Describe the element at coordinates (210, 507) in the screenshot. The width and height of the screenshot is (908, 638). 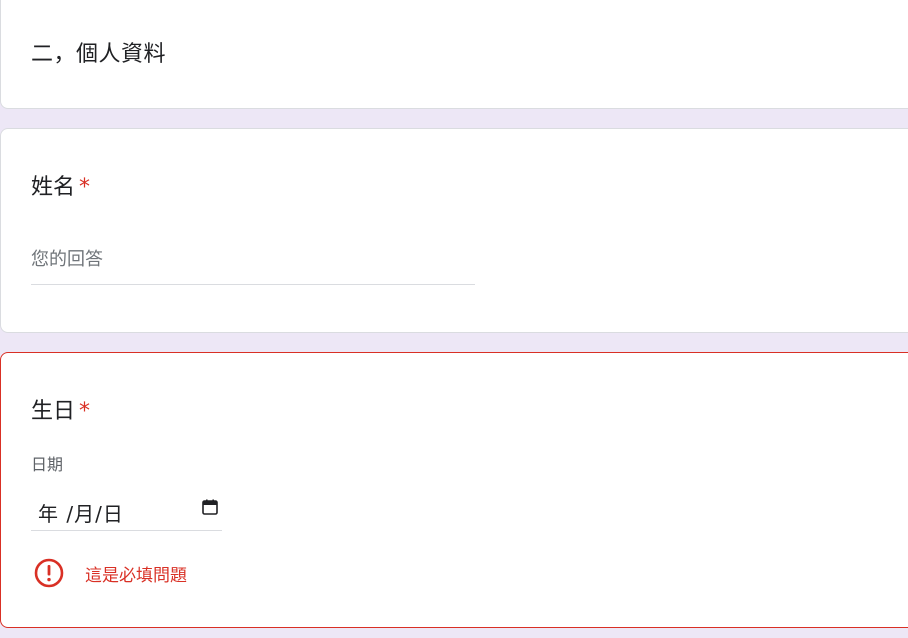
I see `calendar-icon` at that location.